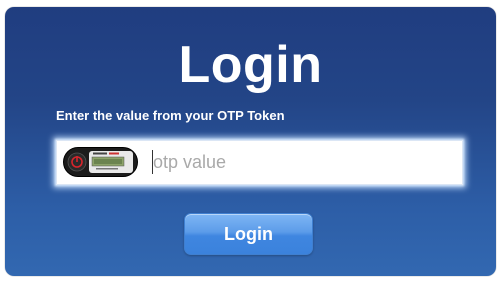 This screenshot has width=503, height=282. I want to click on otp-field, so click(259, 162).